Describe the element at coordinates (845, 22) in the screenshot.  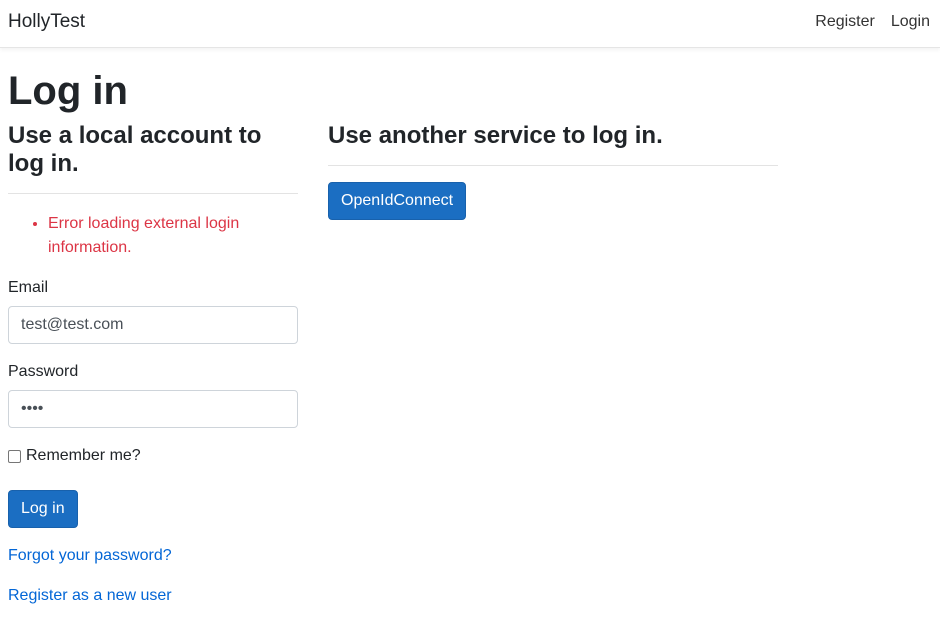
I see `nav-register-link: Register` at that location.